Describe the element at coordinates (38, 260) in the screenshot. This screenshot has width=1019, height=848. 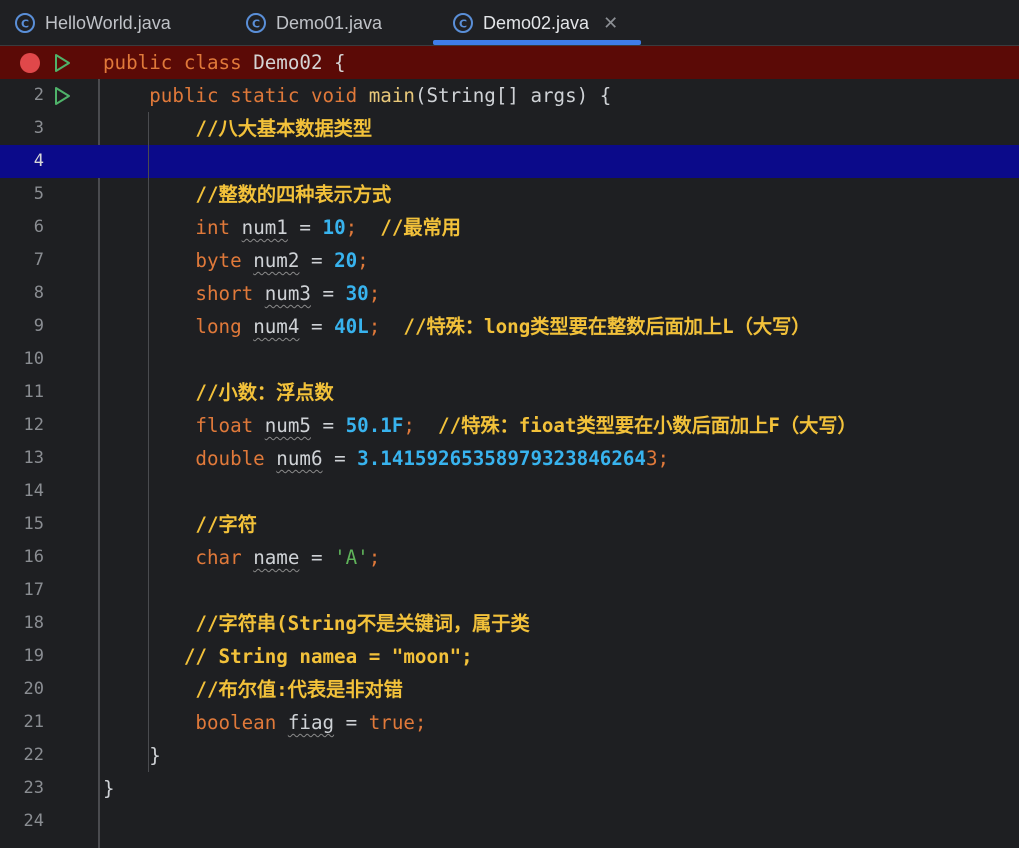
I see `line-number: 7` at that location.